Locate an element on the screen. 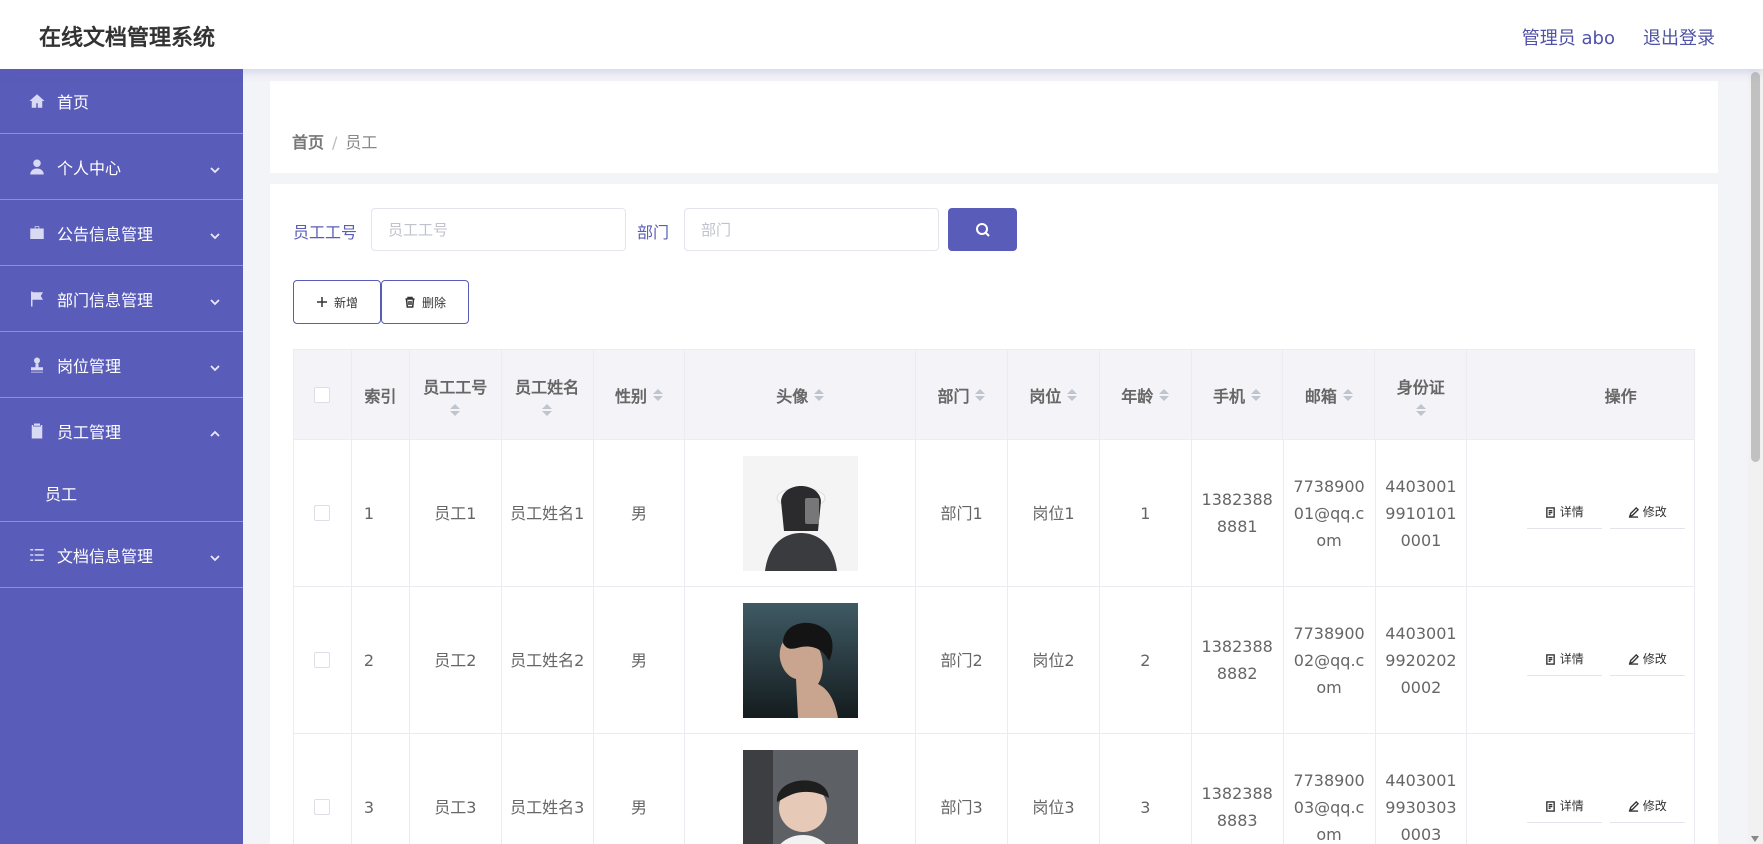  cell-id-card: 440300199303030003 is located at coordinates (1422, 789).